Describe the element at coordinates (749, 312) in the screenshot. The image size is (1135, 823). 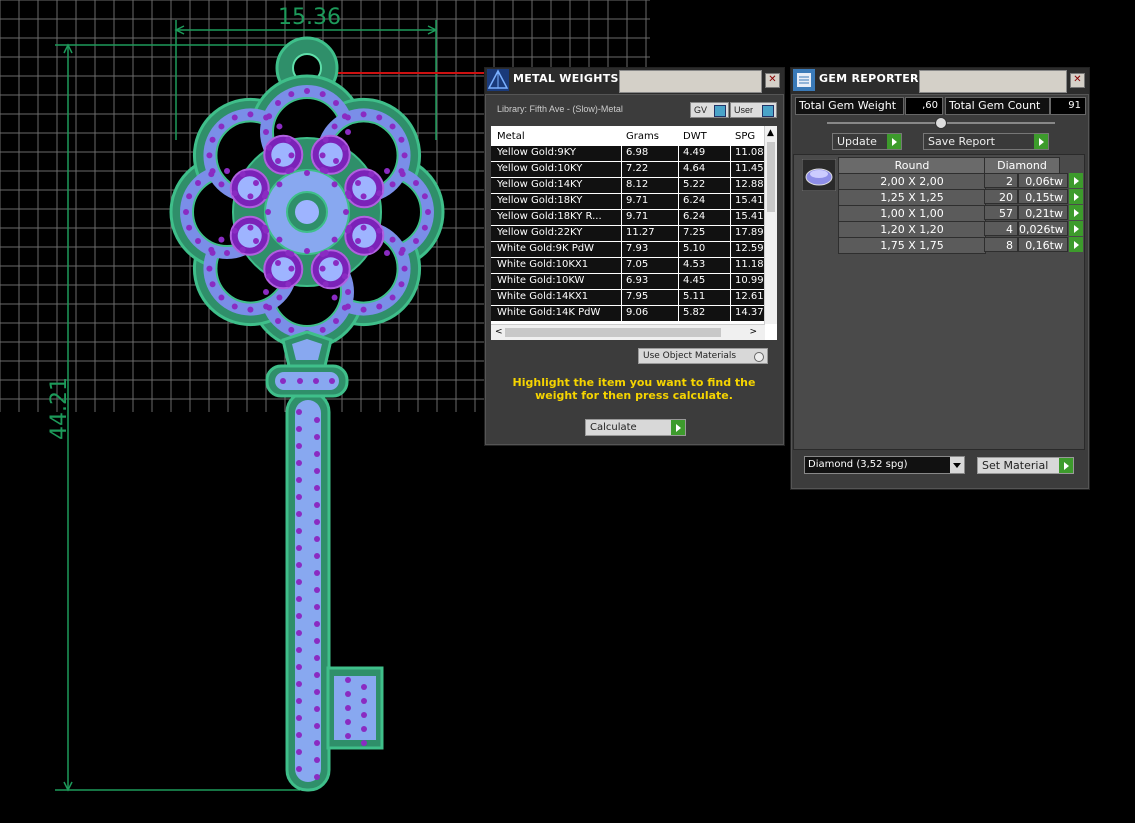
I see `cell-spg: 14.37` at that location.